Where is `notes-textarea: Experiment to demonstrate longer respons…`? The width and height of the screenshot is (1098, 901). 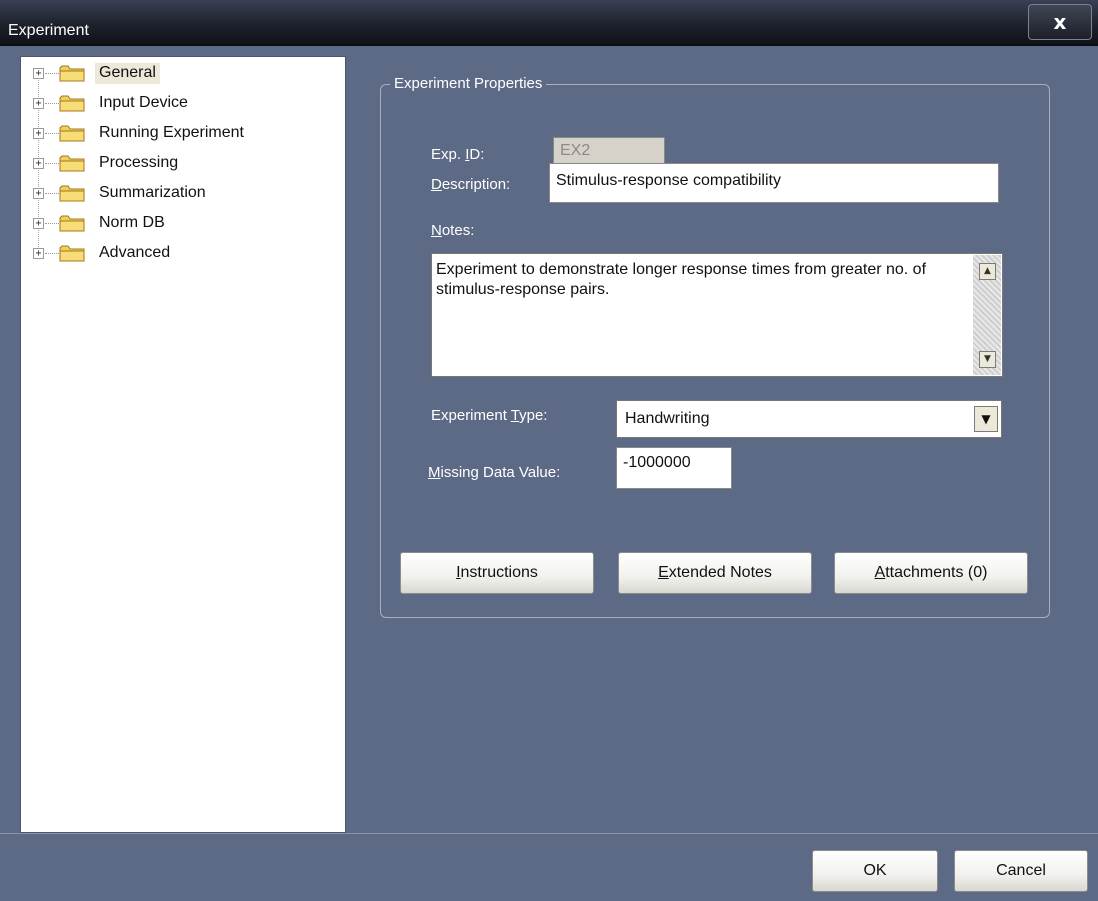
notes-textarea: Experiment to demonstrate longer respons… is located at coordinates (717, 315).